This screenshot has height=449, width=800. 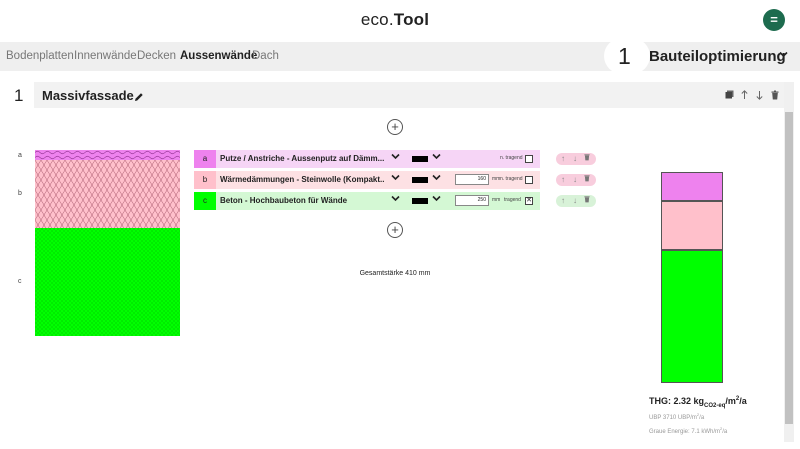 What do you see at coordinates (139, 95) in the screenshot?
I see `pencil-icon` at bounding box center [139, 95].